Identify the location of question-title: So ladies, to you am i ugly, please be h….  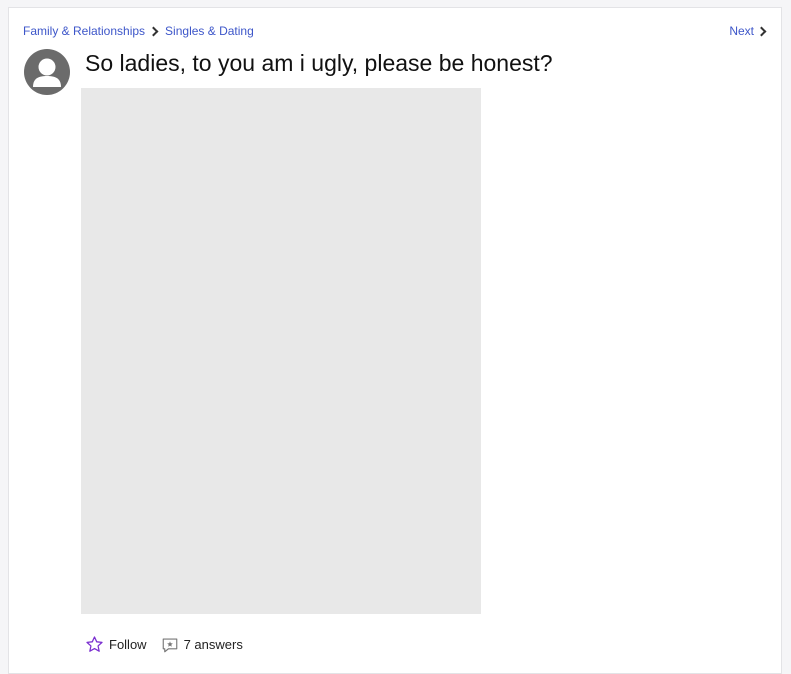
(319, 63).